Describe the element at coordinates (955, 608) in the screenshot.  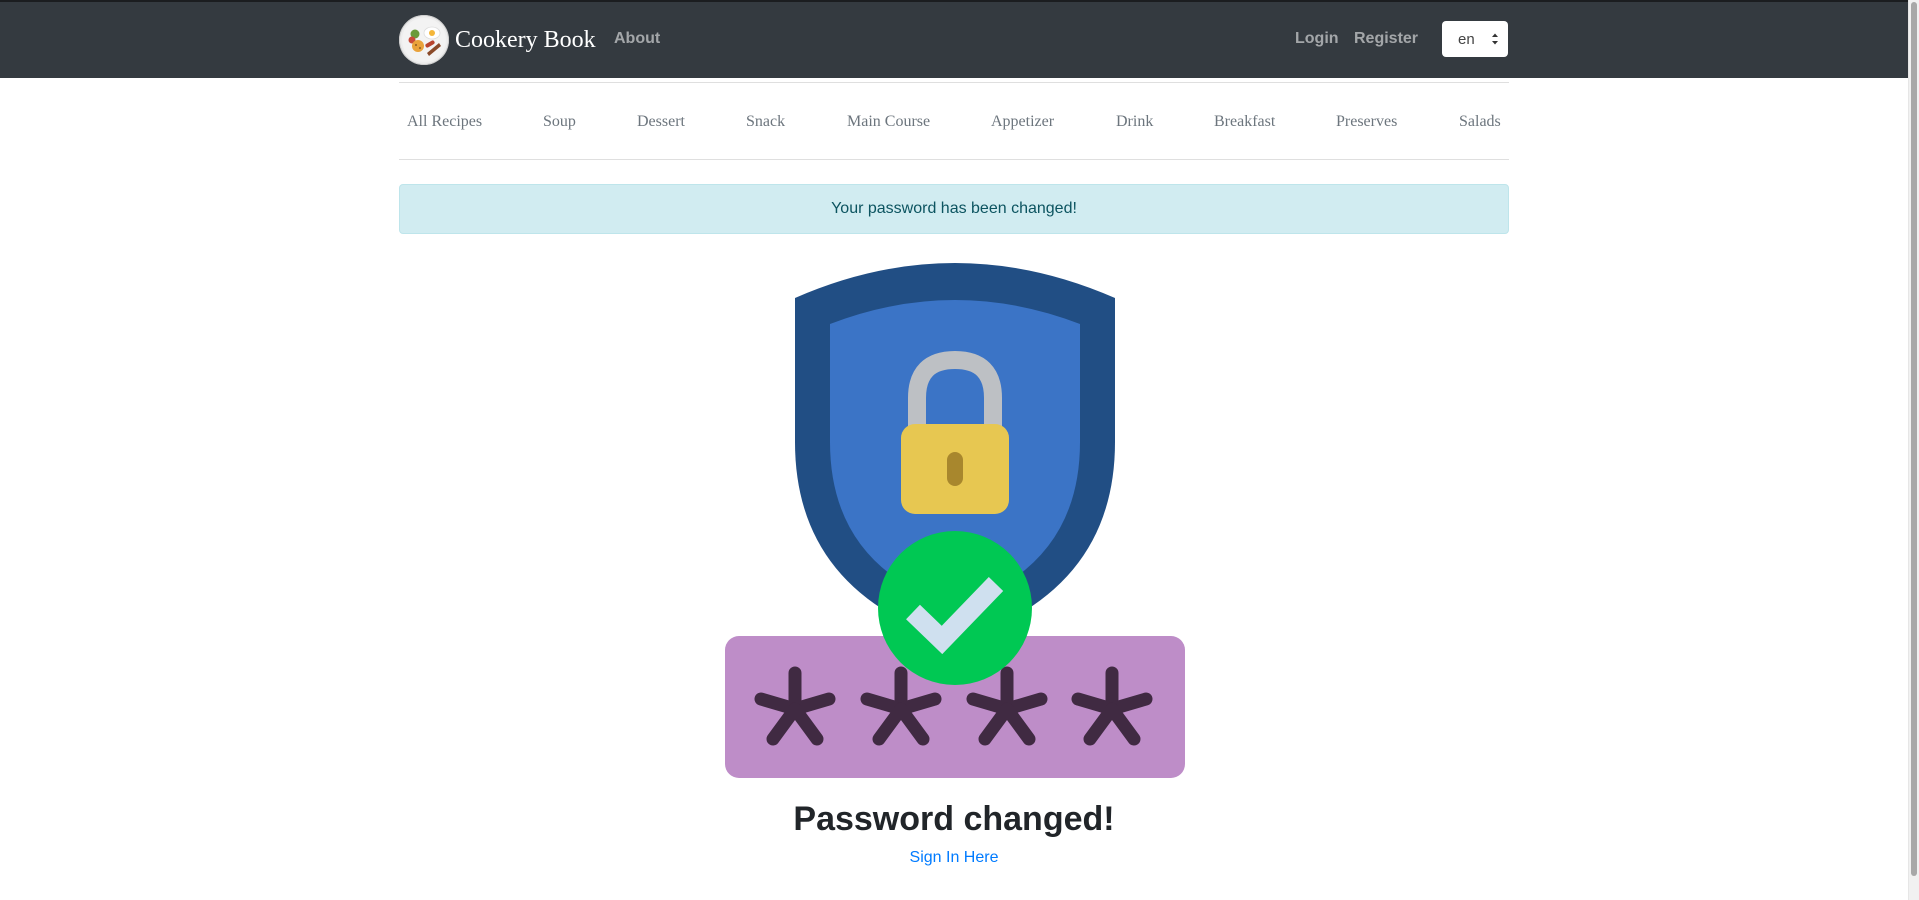
I see `check-circle-icon` at that location.